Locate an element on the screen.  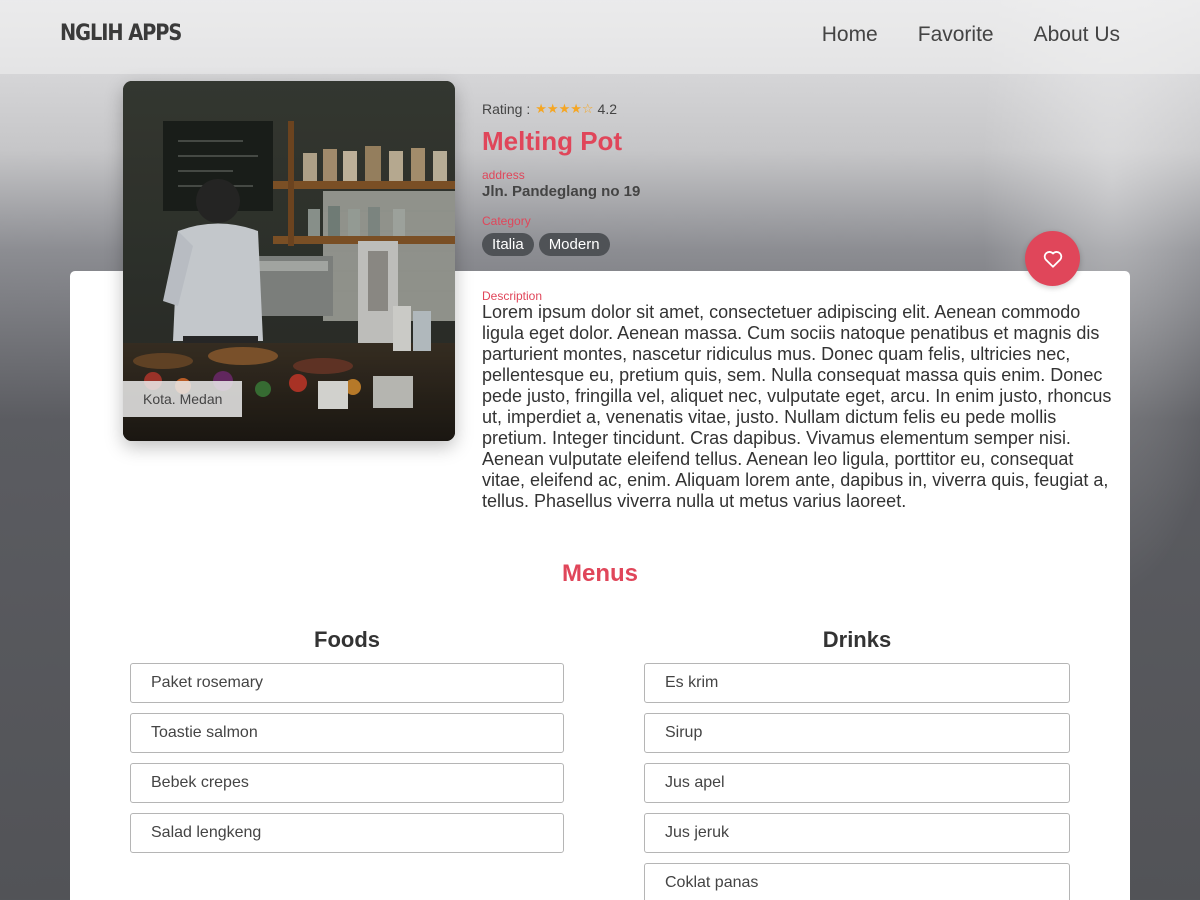
drink-item: Jus apel is located at coordinates (857, 783).